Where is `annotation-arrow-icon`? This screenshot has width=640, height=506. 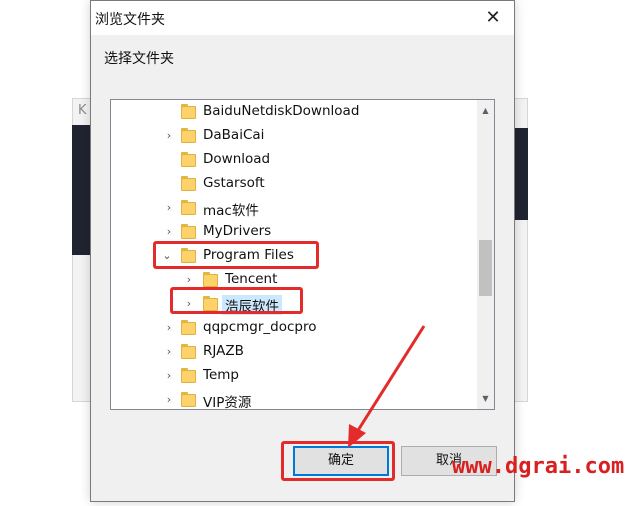 annotation-arrow-icon is located at coordinates (387, 386).